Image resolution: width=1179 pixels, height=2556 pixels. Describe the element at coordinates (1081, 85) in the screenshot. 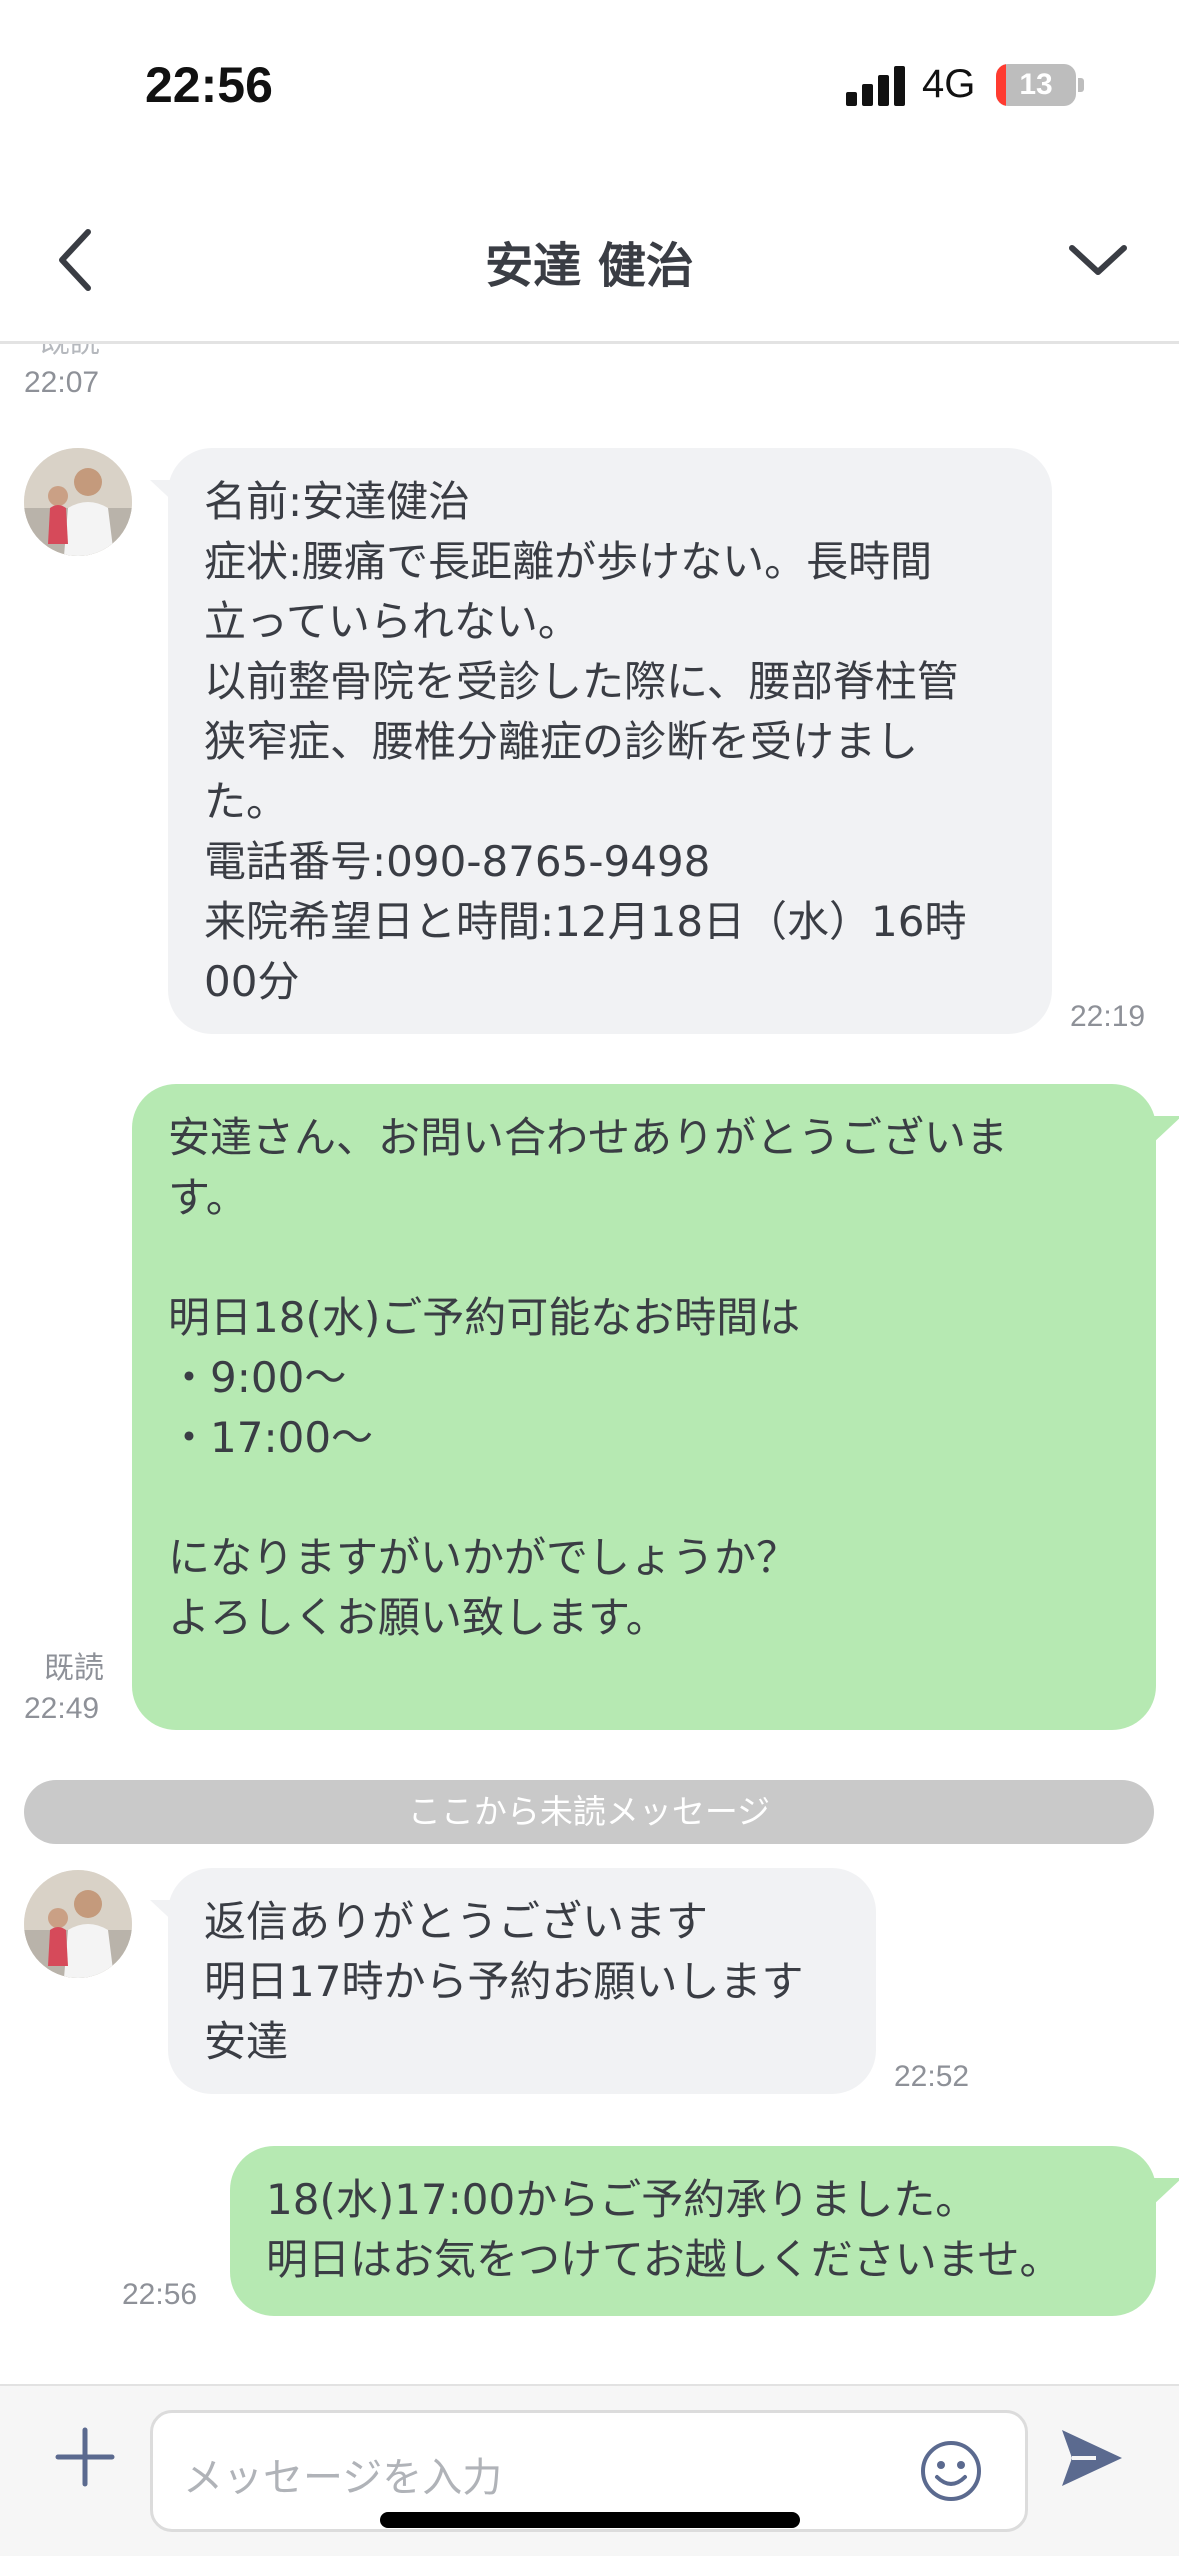

I see `battery-cap` at that location.